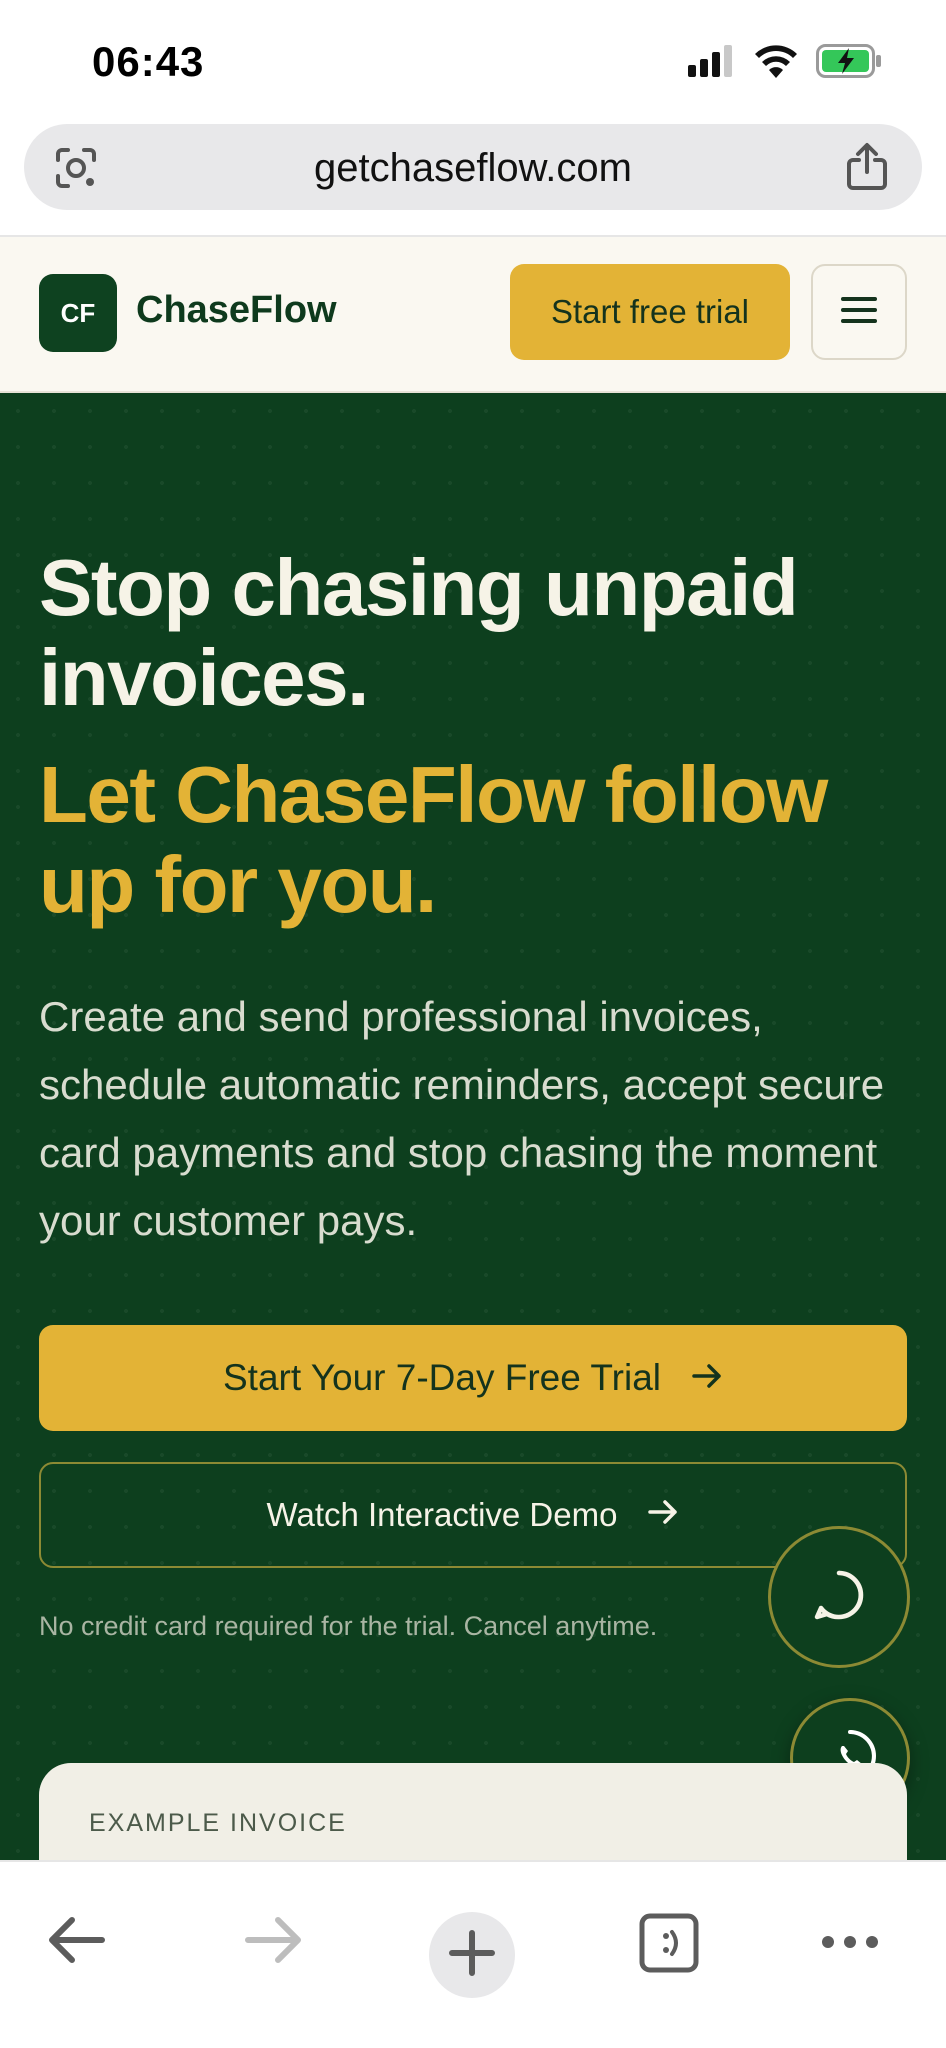  Describe the element at coordinates (473, 315) in the screenshot. I see `site-header: CF ChaseFlow Start free trial` at that location.